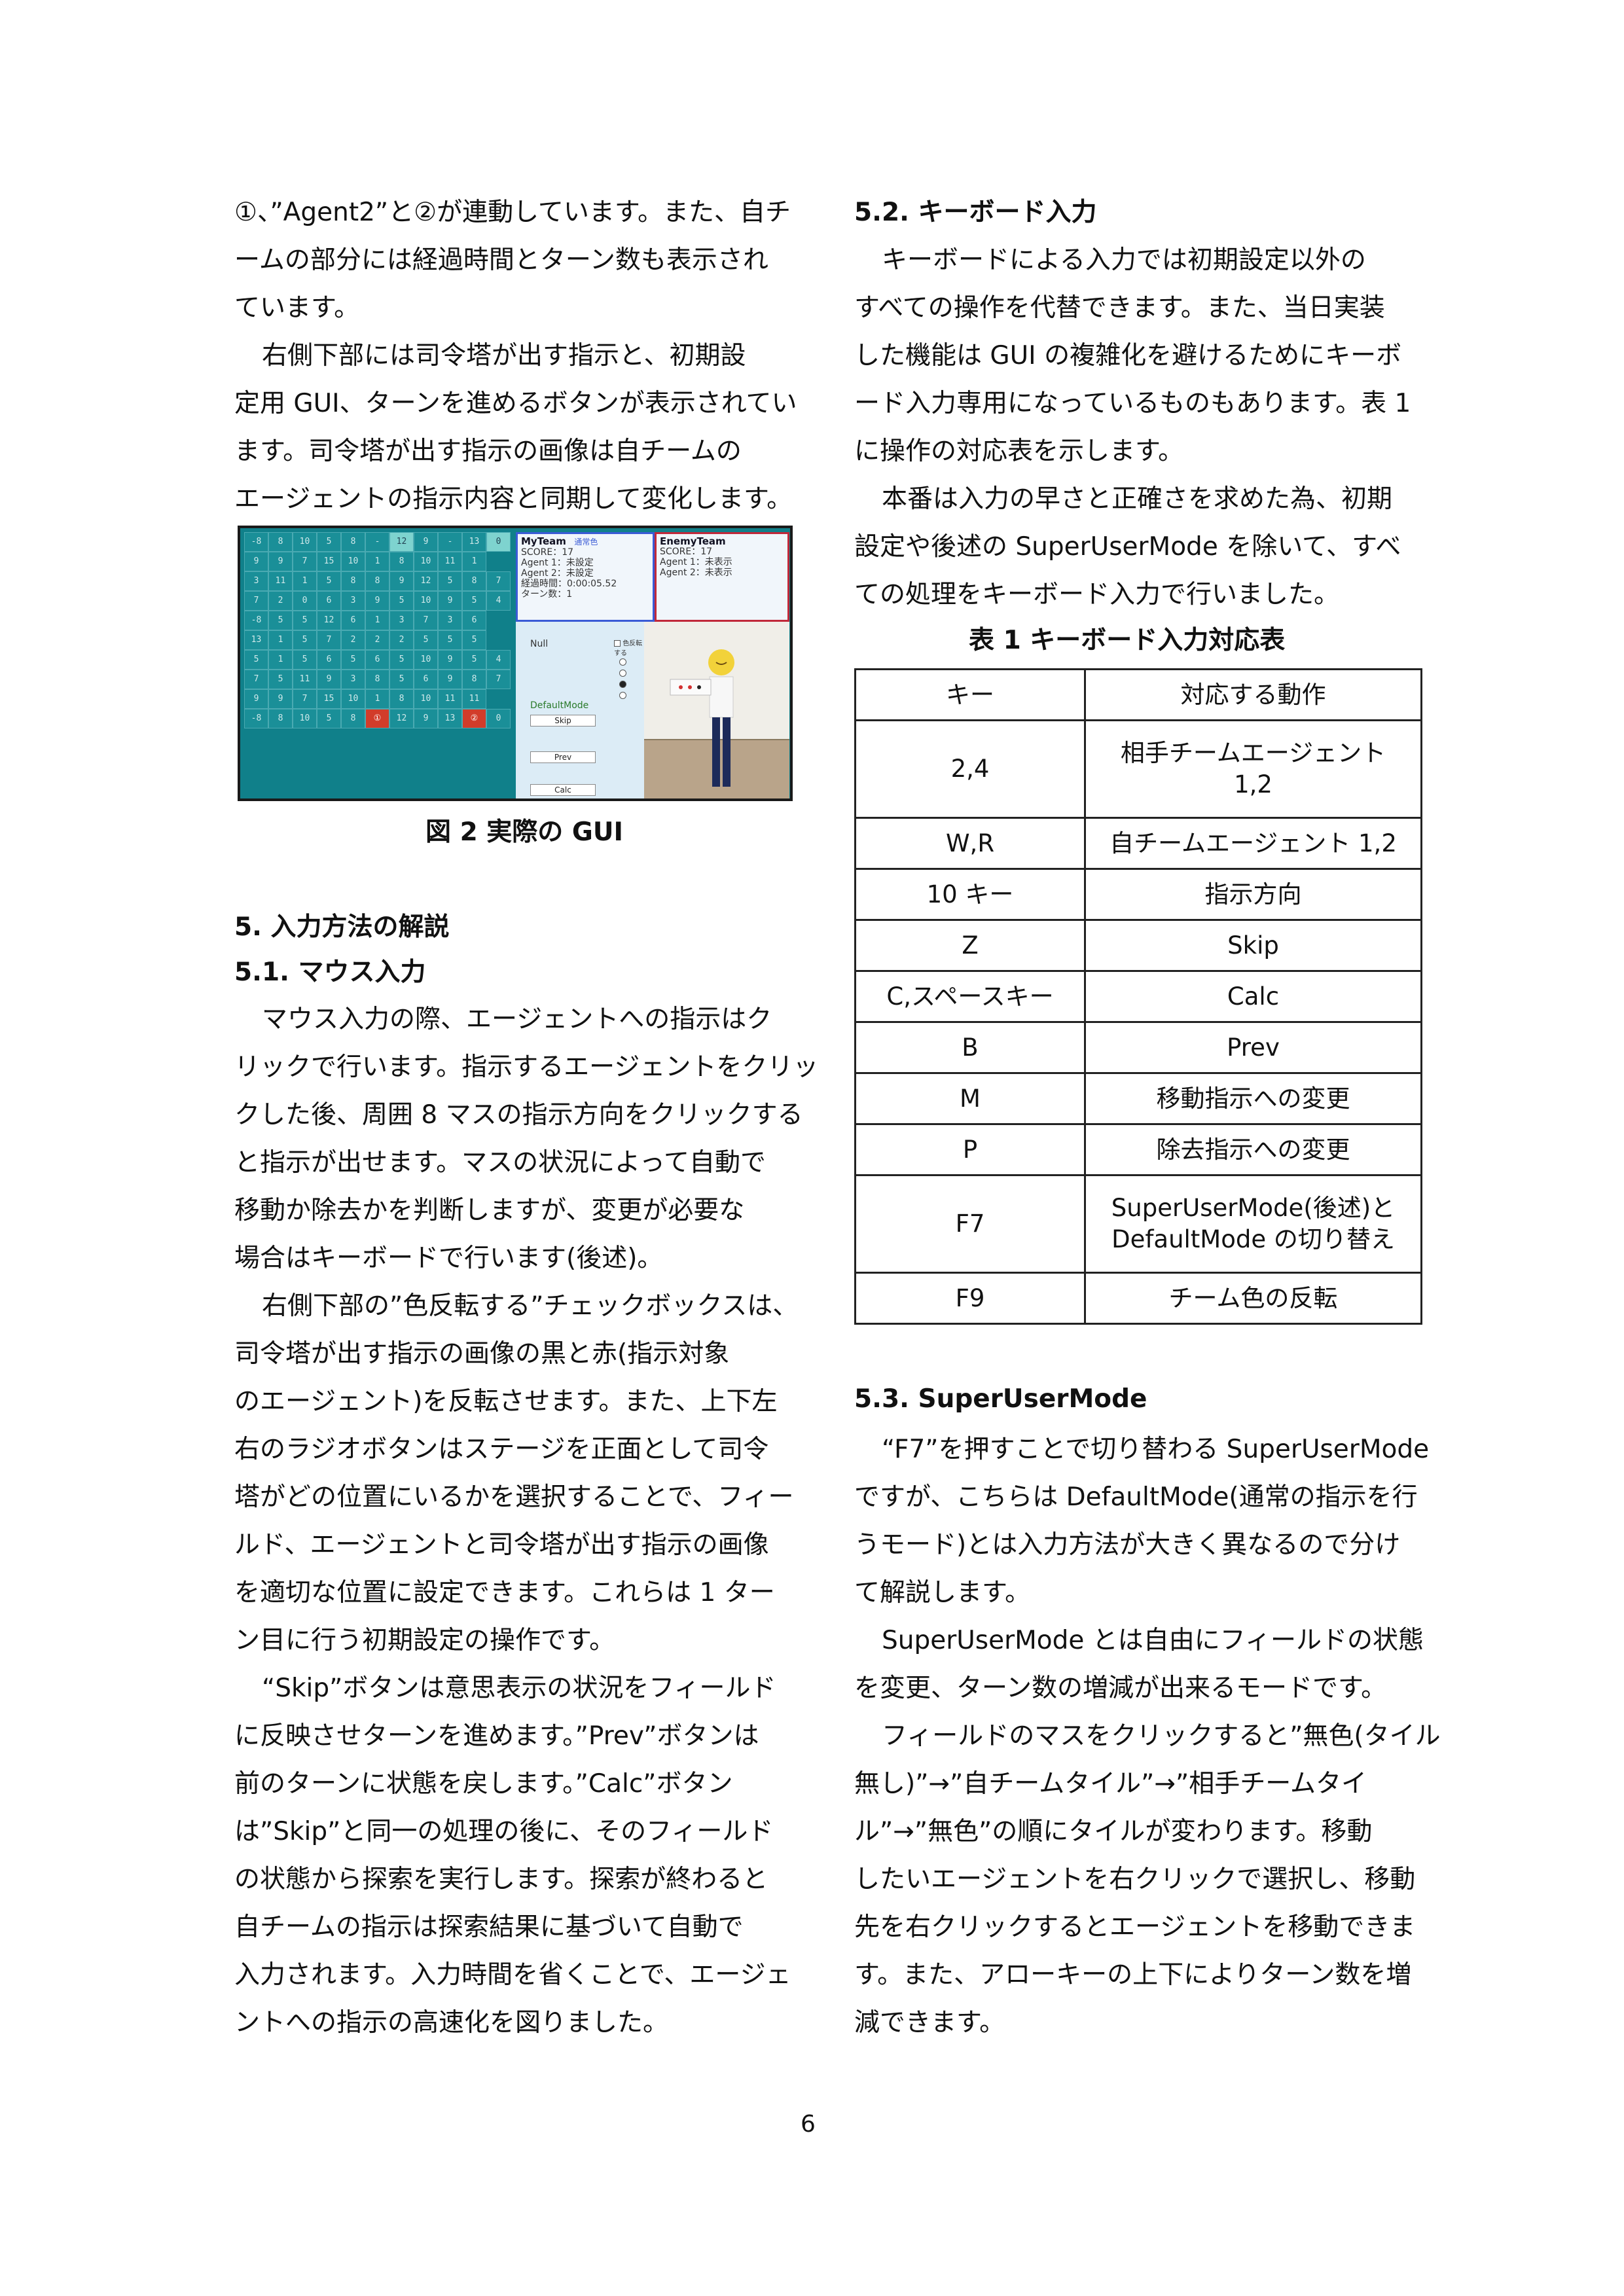 The image size is (1624, 2296). I want to click on radio-top, so click(622, 662).